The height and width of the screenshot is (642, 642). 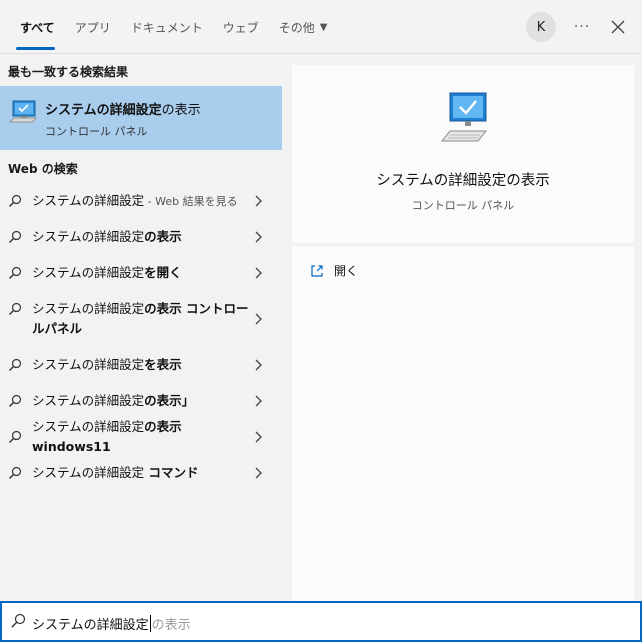 I want to click on web-result-item: システムの詳細設定を表示, so click(x=141, y=365).